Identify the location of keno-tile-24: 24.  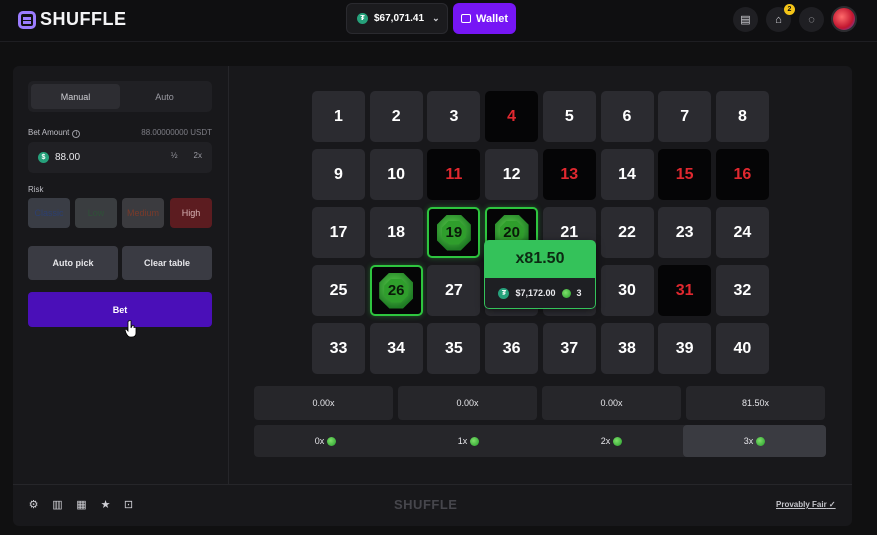
(742, 232).